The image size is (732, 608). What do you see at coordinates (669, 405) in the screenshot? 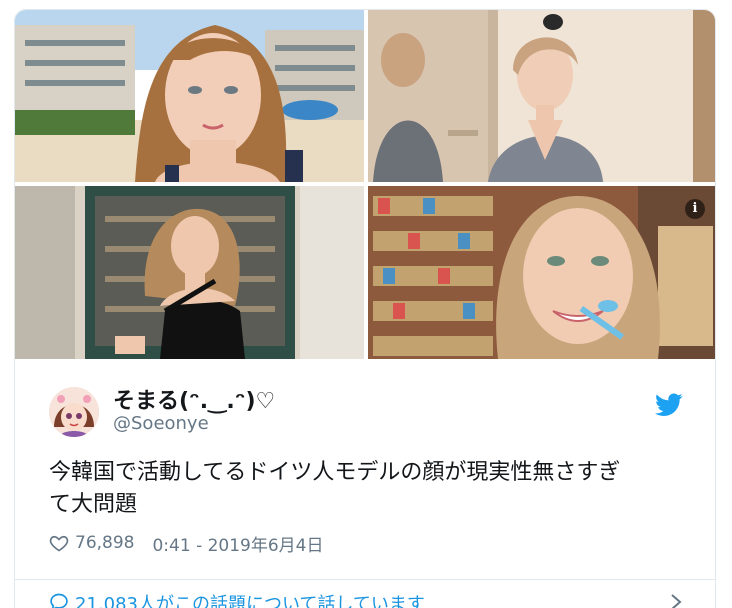
I see `twitter-bird-icon` at bounding box center [669, 405].